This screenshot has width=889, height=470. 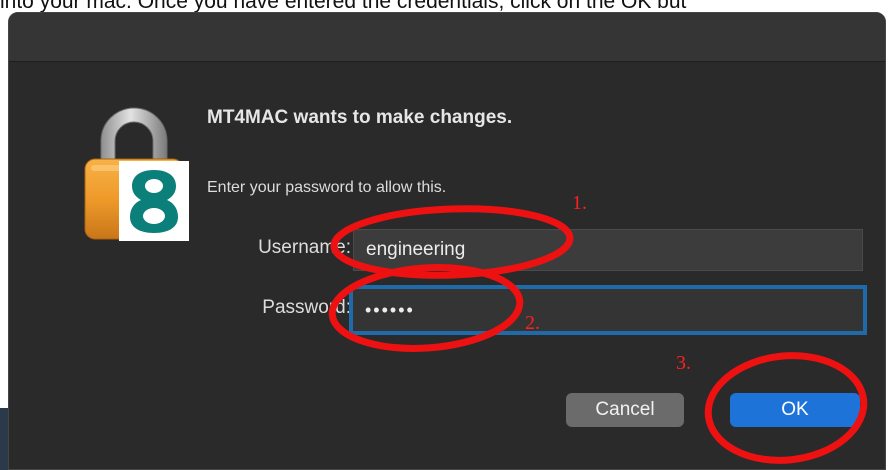 I want to click on password-field: ••••••, so click(x=608, y=310).